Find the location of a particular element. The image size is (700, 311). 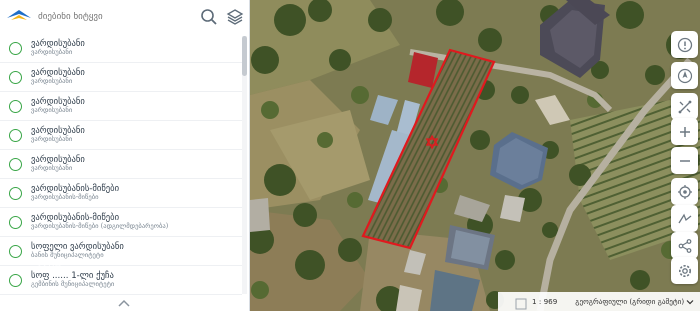

measure-icon is located at coordinates (684, 106).